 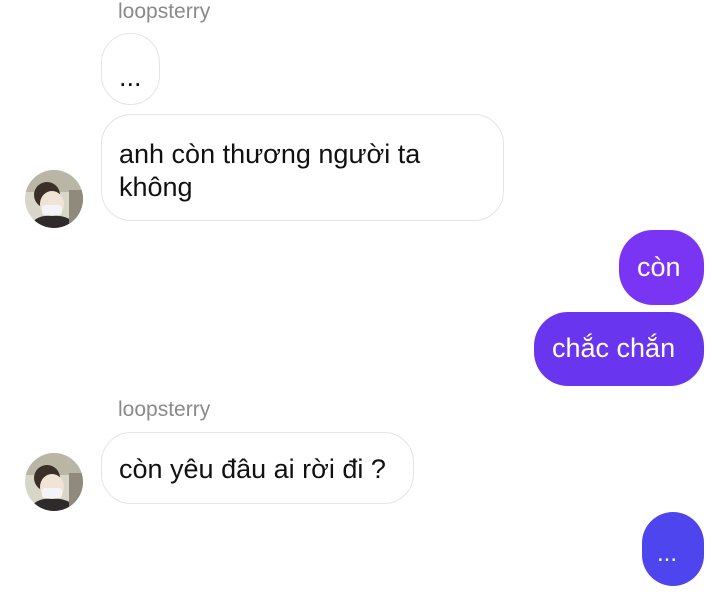 What do you see at coordinates (270, 170) in the screenshot?
I see `message-text: anh còn thương người ta không` at bounding box center [270, 170].